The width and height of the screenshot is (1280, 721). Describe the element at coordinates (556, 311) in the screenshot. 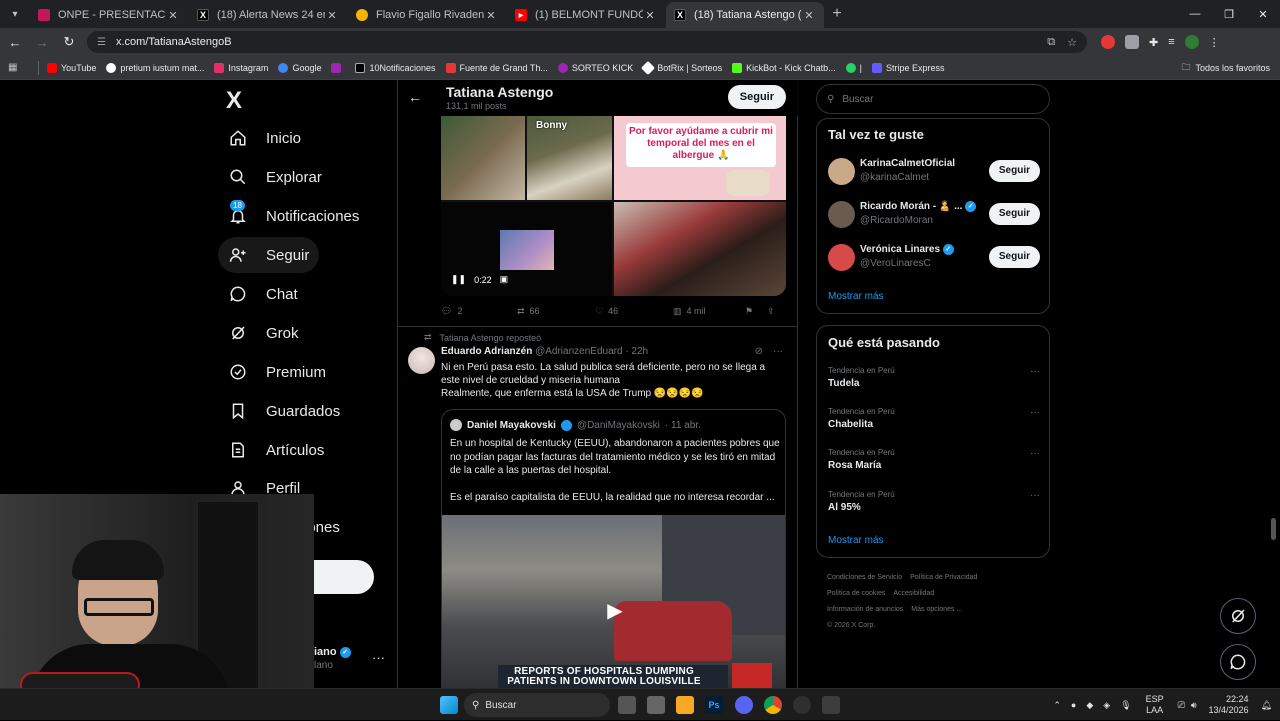

I see `repost-button: ⇄ 66` at that location.